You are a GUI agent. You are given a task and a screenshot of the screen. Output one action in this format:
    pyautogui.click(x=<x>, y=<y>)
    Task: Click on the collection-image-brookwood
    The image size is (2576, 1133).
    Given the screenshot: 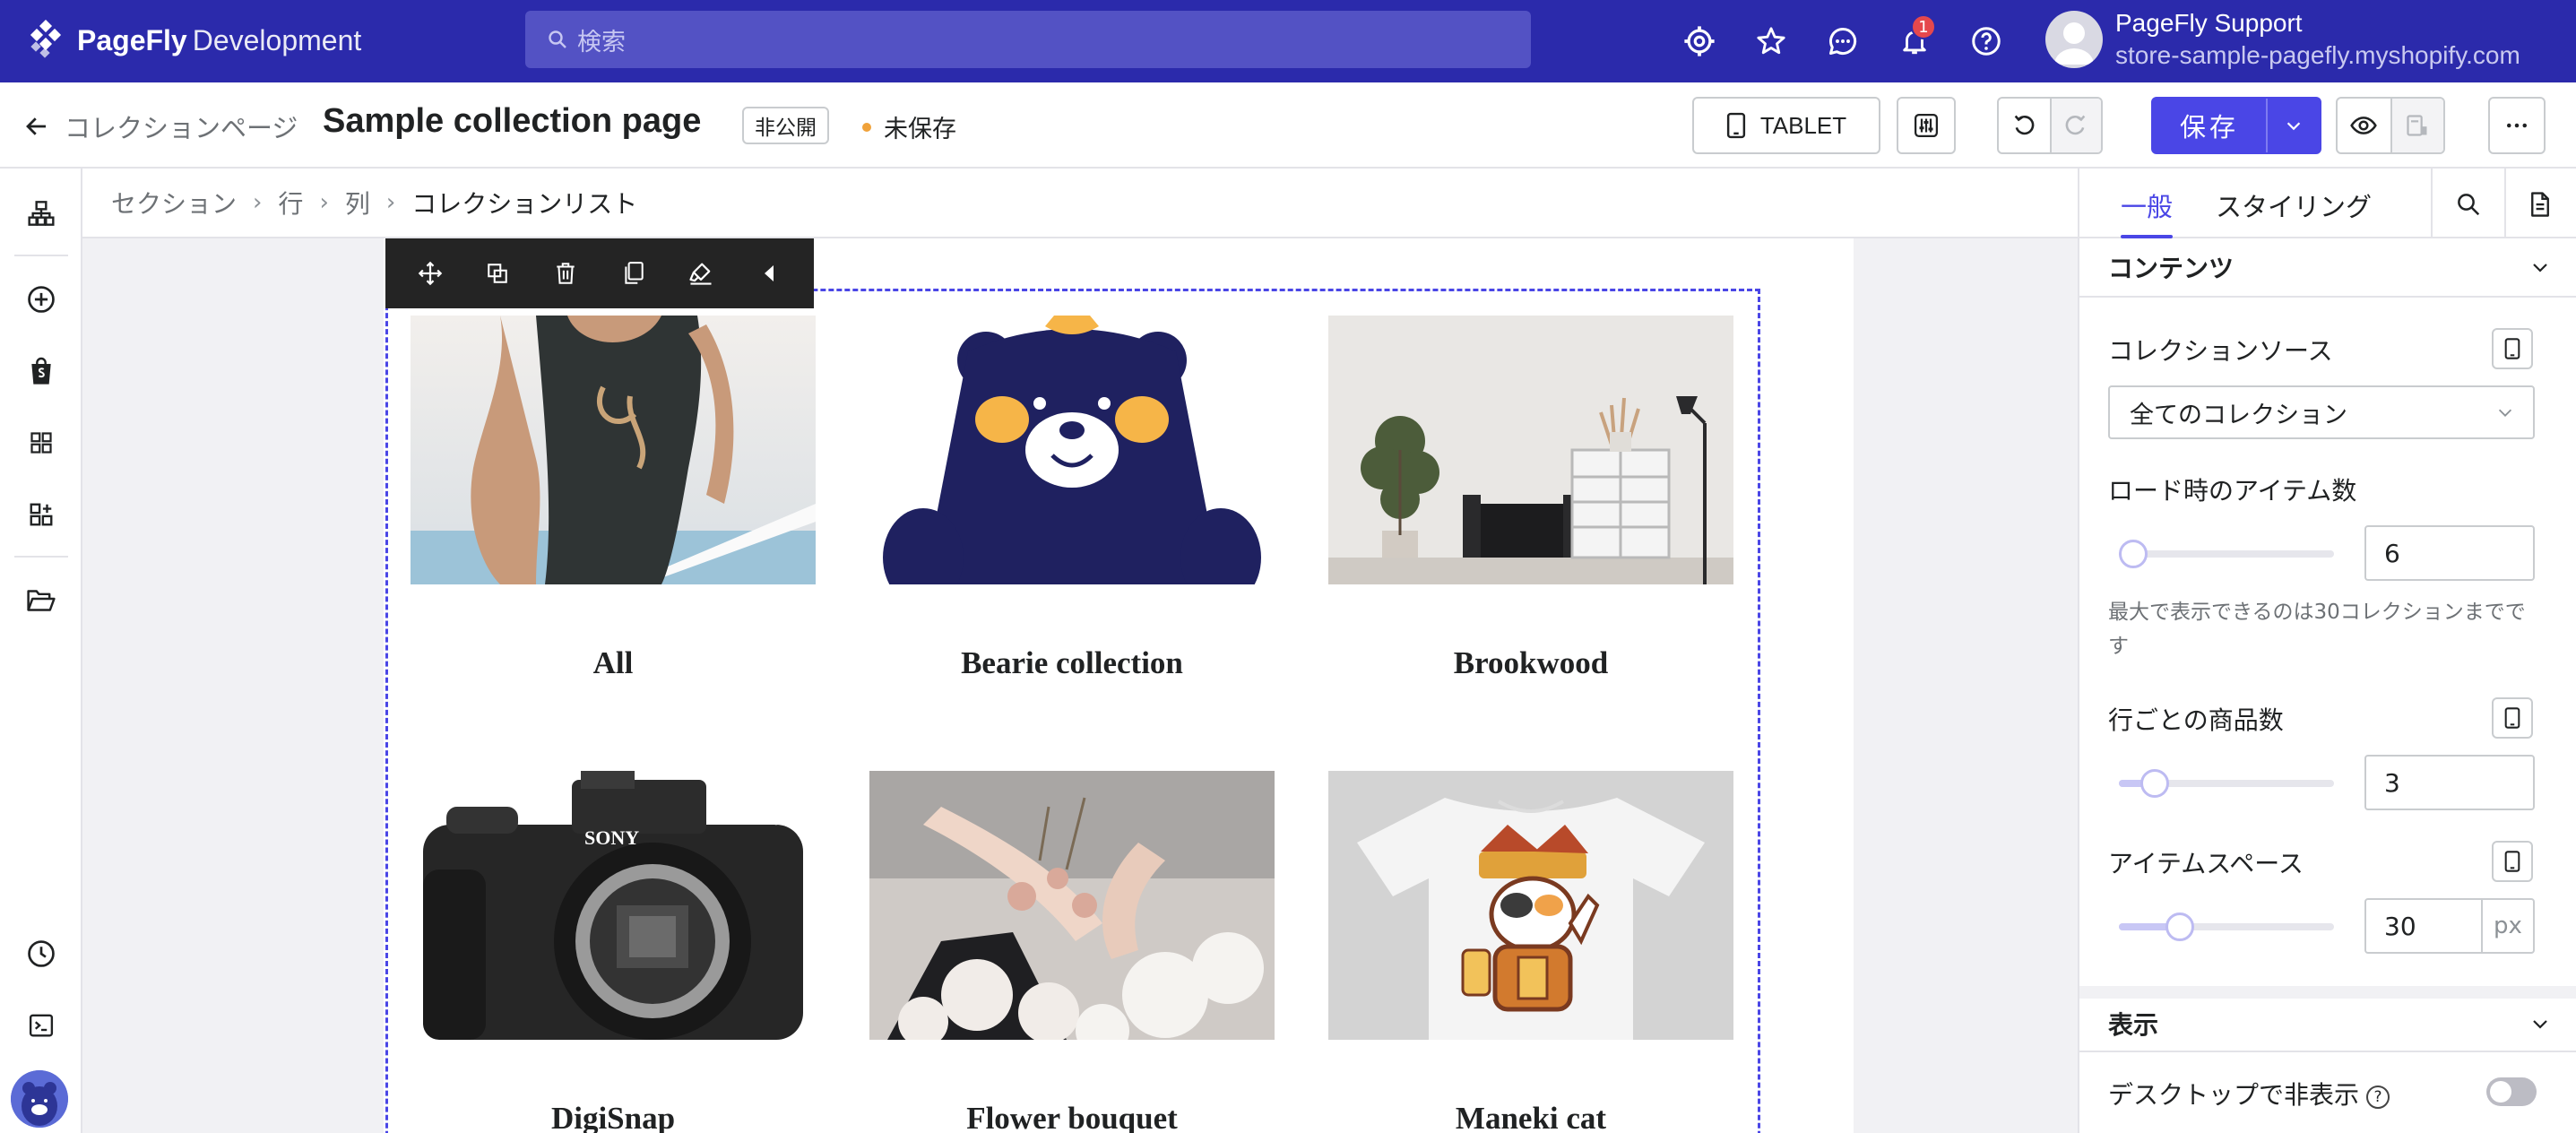 What is the action you would take?
    pyautogui.click(x=1530, y=450)
    